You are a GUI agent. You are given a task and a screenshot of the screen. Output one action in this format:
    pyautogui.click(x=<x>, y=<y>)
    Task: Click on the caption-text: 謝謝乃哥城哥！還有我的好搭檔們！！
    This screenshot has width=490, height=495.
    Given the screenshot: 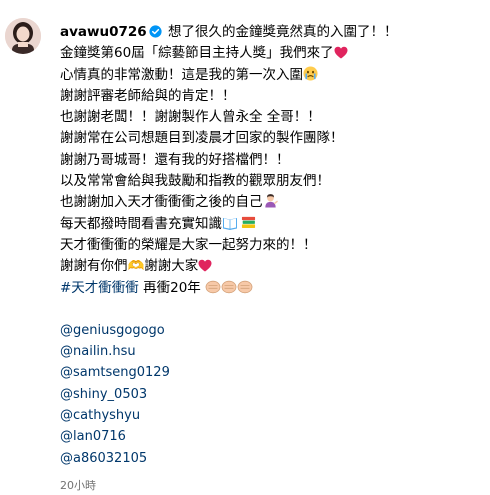 What is the action you would take?
    pyautogui.click(x=175, y=159)
    